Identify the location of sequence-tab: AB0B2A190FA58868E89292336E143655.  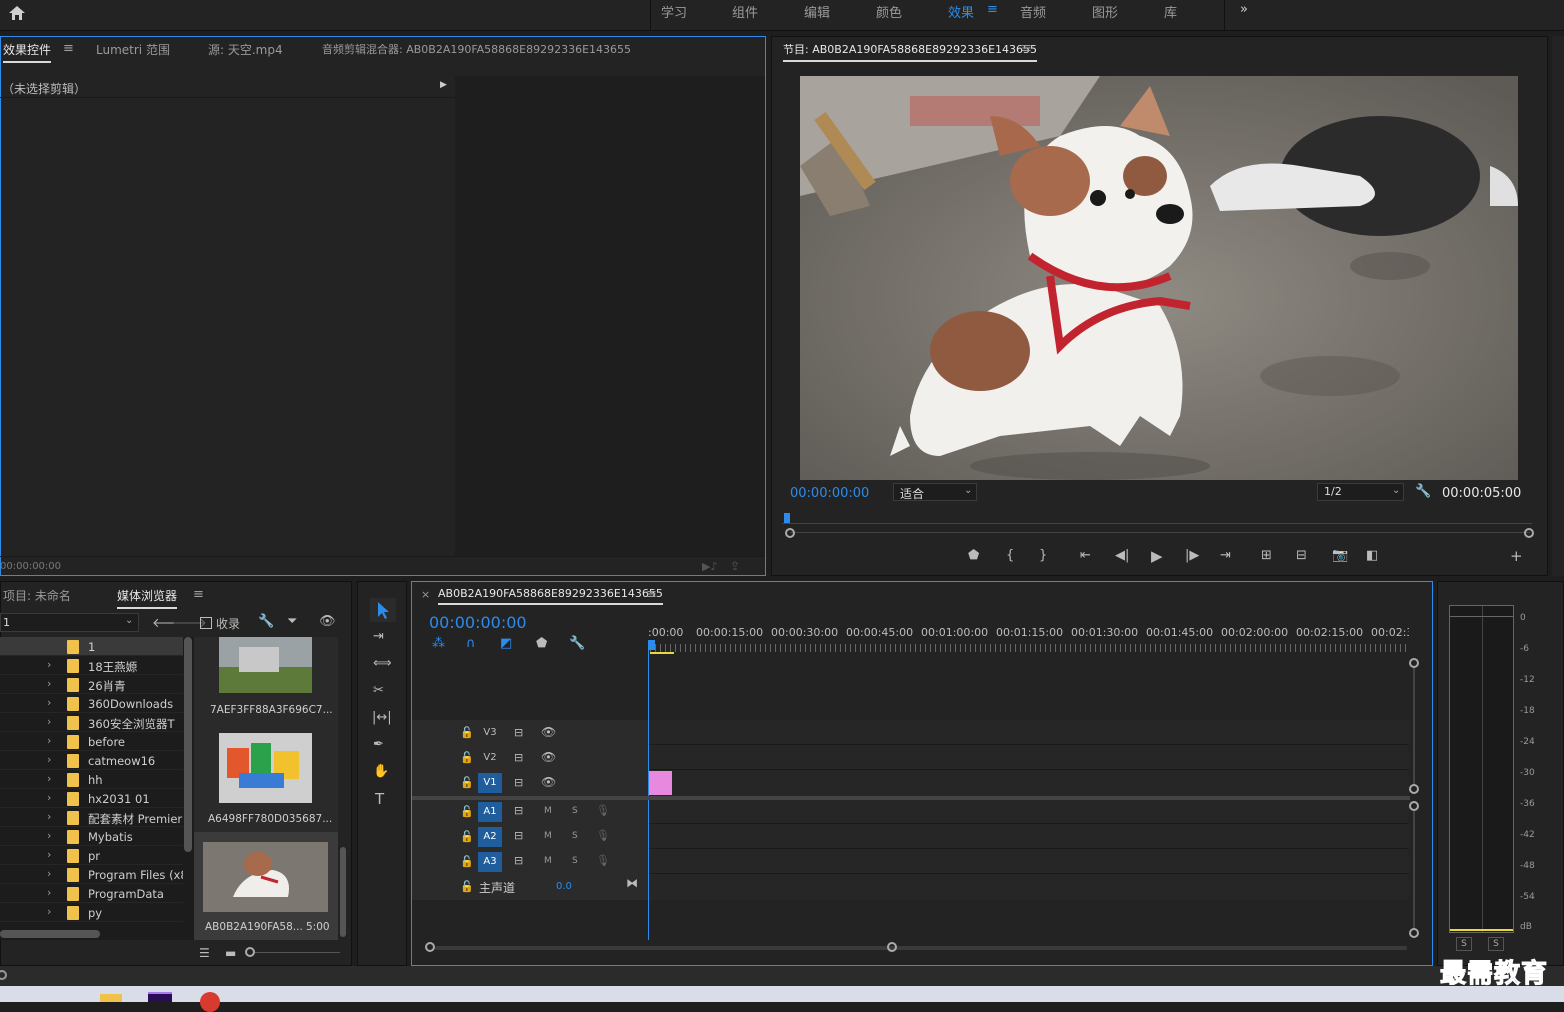
(550, 596).